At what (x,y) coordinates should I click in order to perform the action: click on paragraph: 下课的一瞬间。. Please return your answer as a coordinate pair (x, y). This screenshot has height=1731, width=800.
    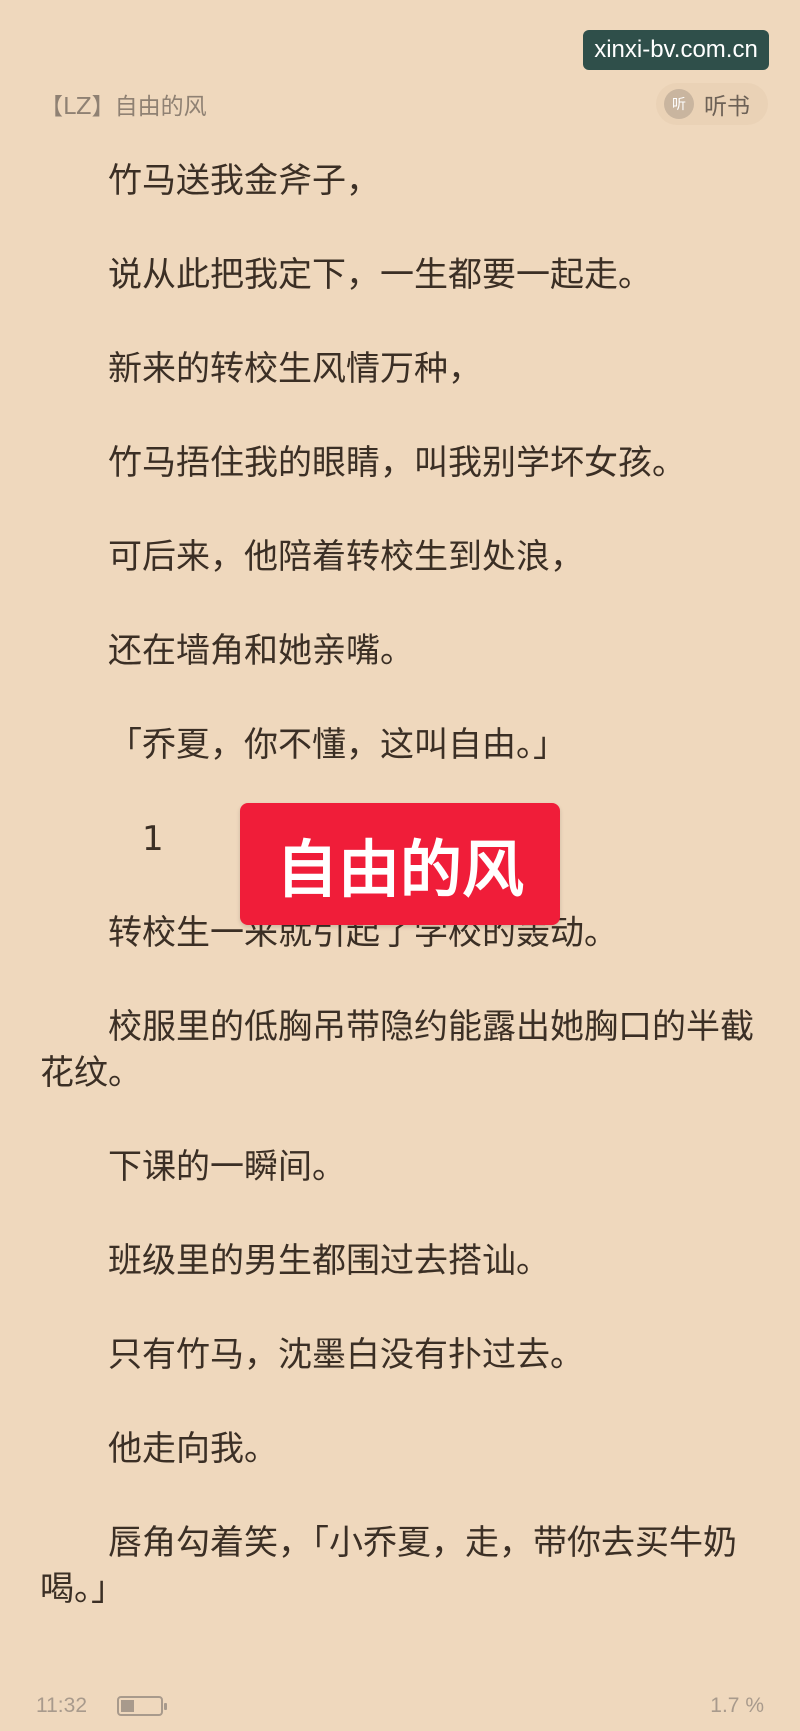
    Looking at the image, I should click on (227, 1167).